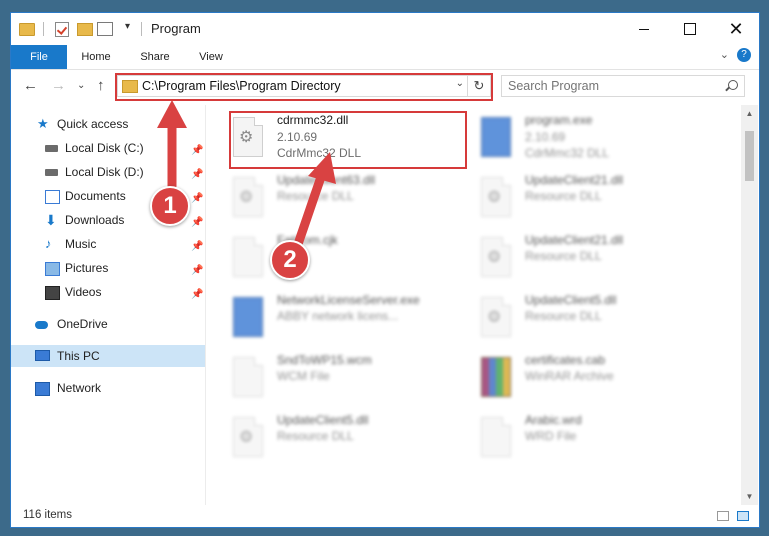  Describe the element at coordinates (327, 378) in the screenshot. I see `file-item: SndToWP15.wcm WCM File` at that location.